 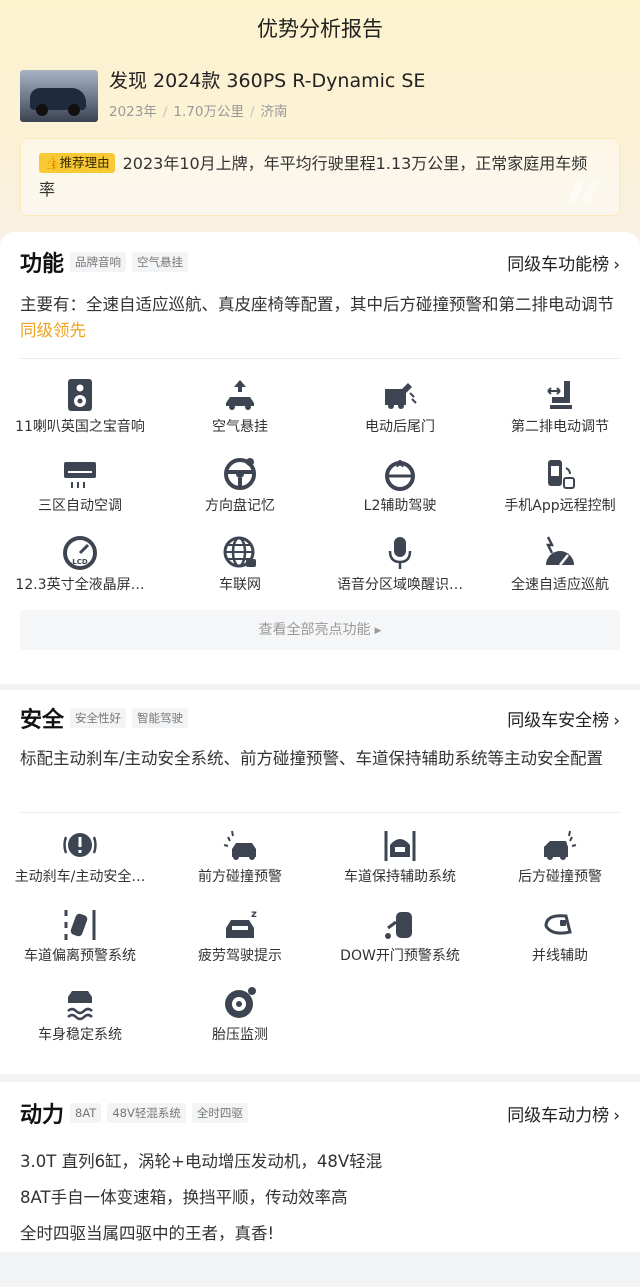 I want to click on feature-item: 手机App远程控制, so click(x=560, y=477).